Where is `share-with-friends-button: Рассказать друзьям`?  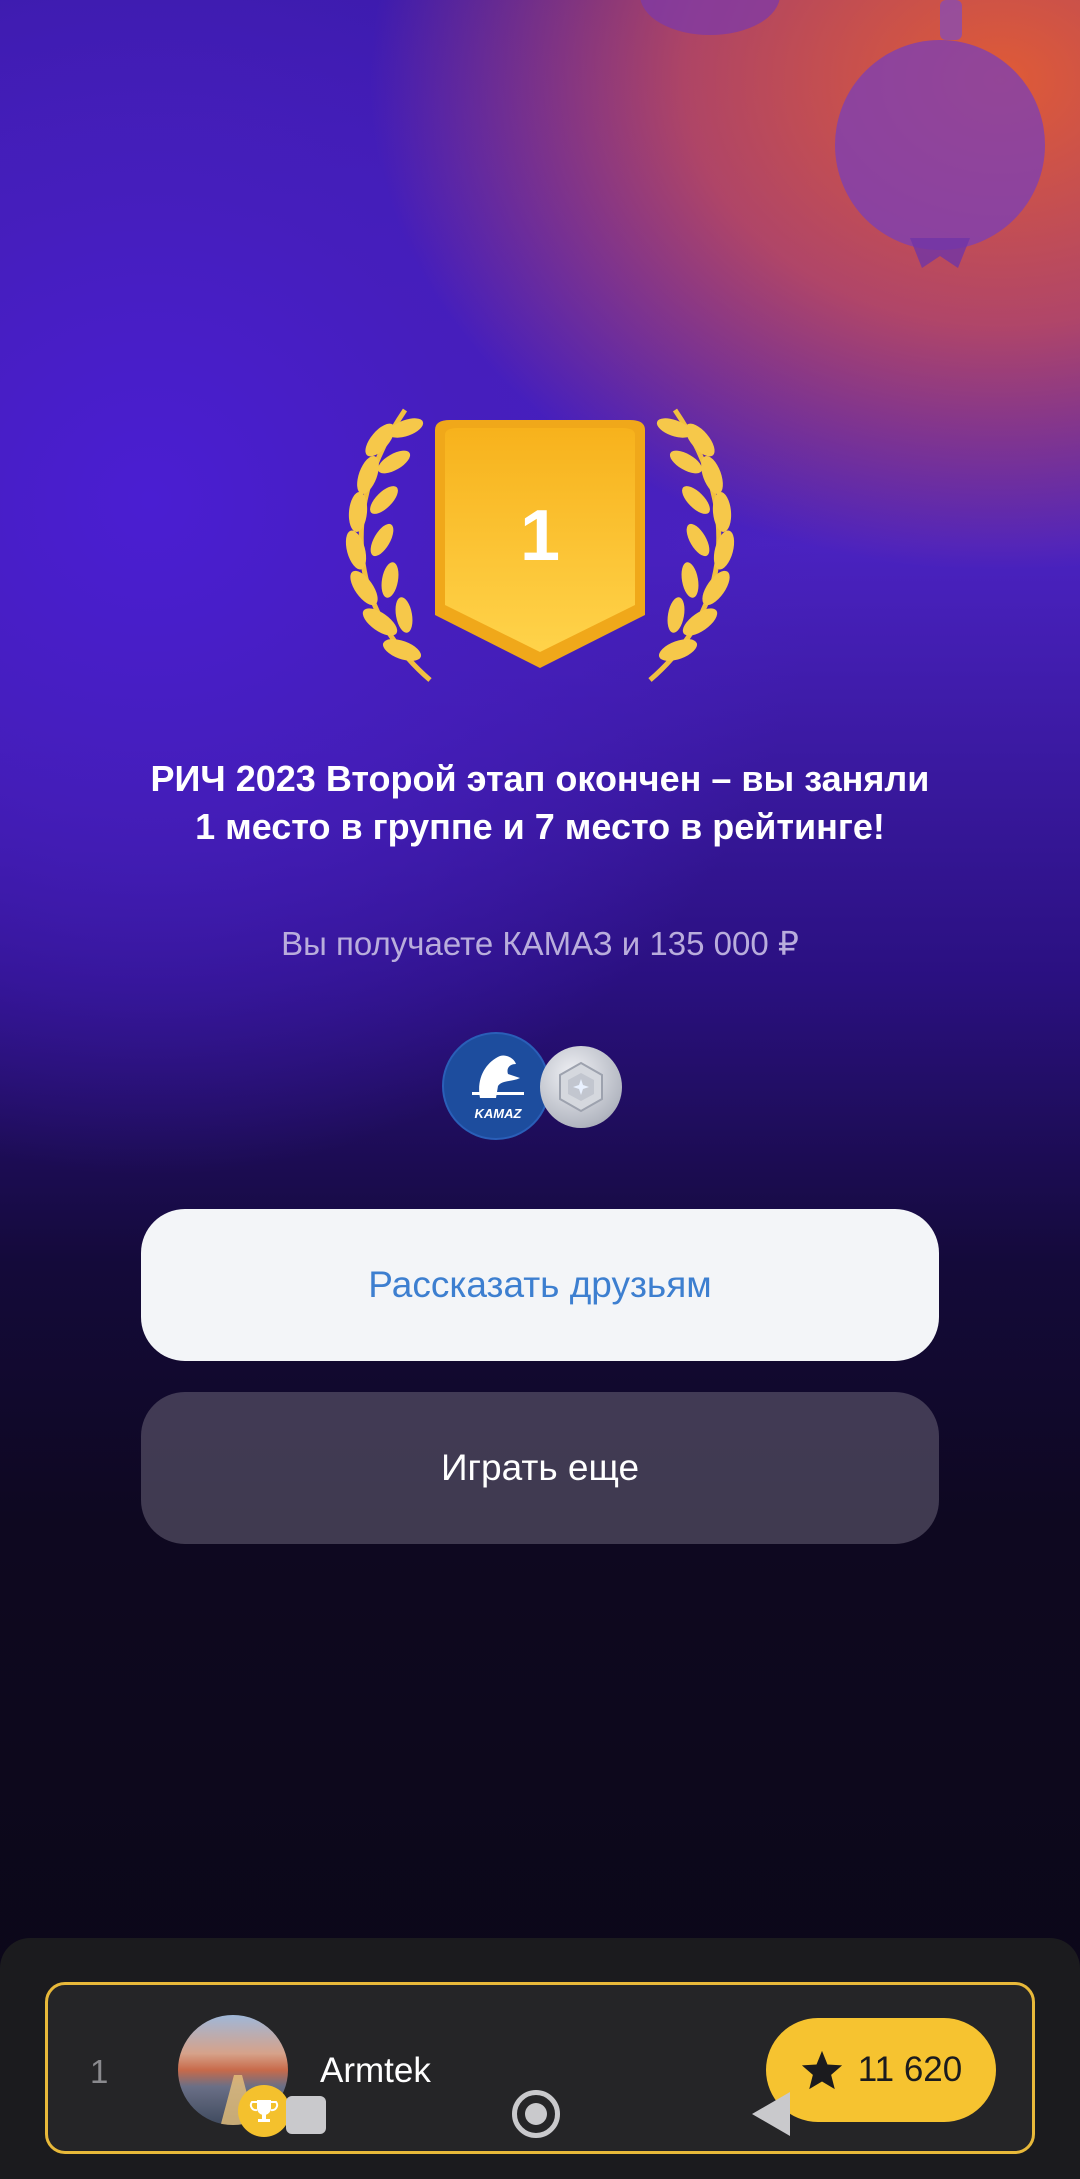
share-with-friends-button: Рассказать друзьям is located at coordinates (540, 1285).